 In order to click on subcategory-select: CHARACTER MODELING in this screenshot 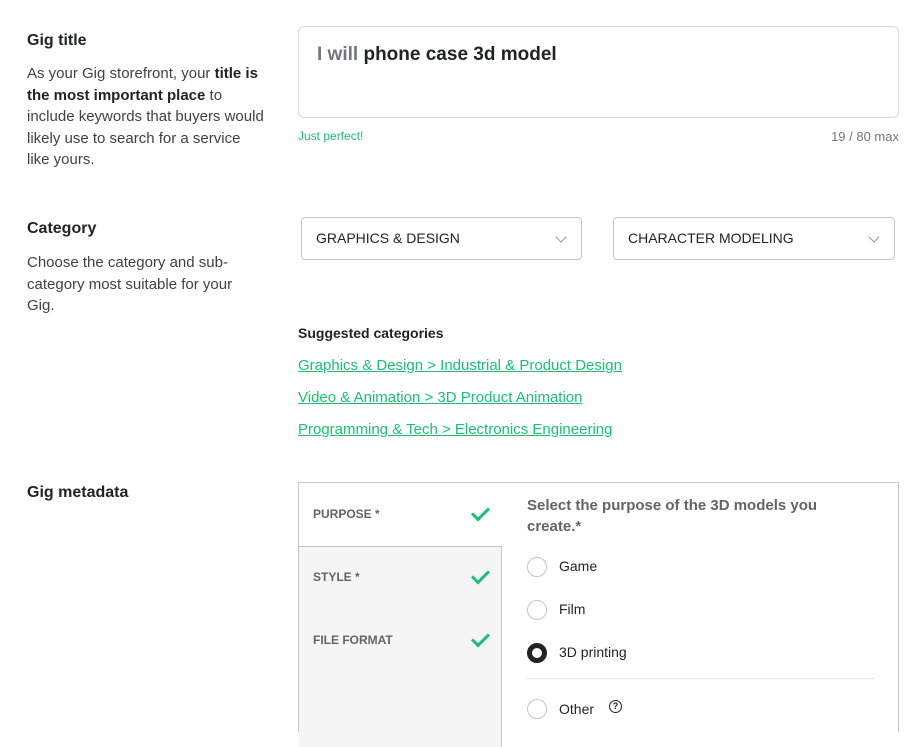, I will do `click(754, 238)`.